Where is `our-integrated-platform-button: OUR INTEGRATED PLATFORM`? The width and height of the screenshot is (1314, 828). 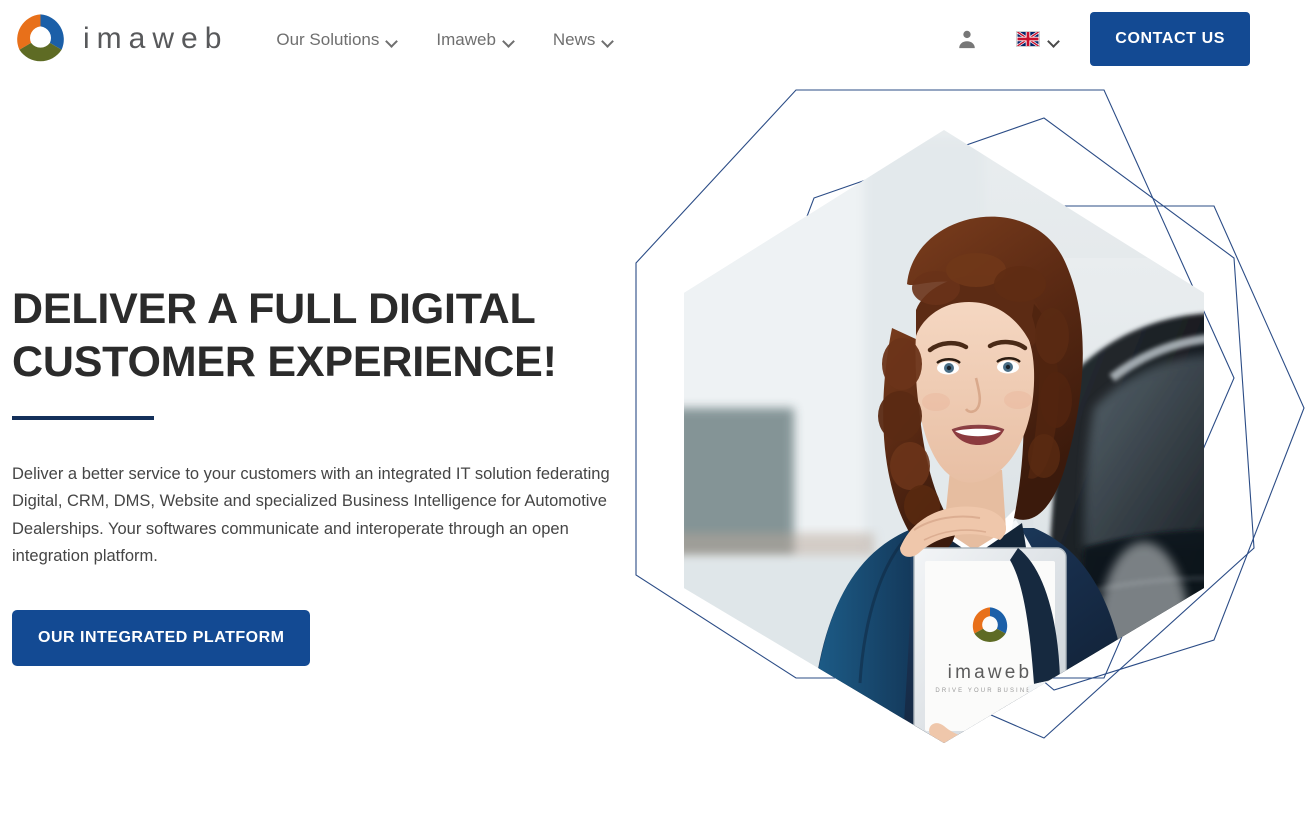 our-integrated-platform-button: OUR INTEGRATED PLATFORM is located at coordinates (161, 638).